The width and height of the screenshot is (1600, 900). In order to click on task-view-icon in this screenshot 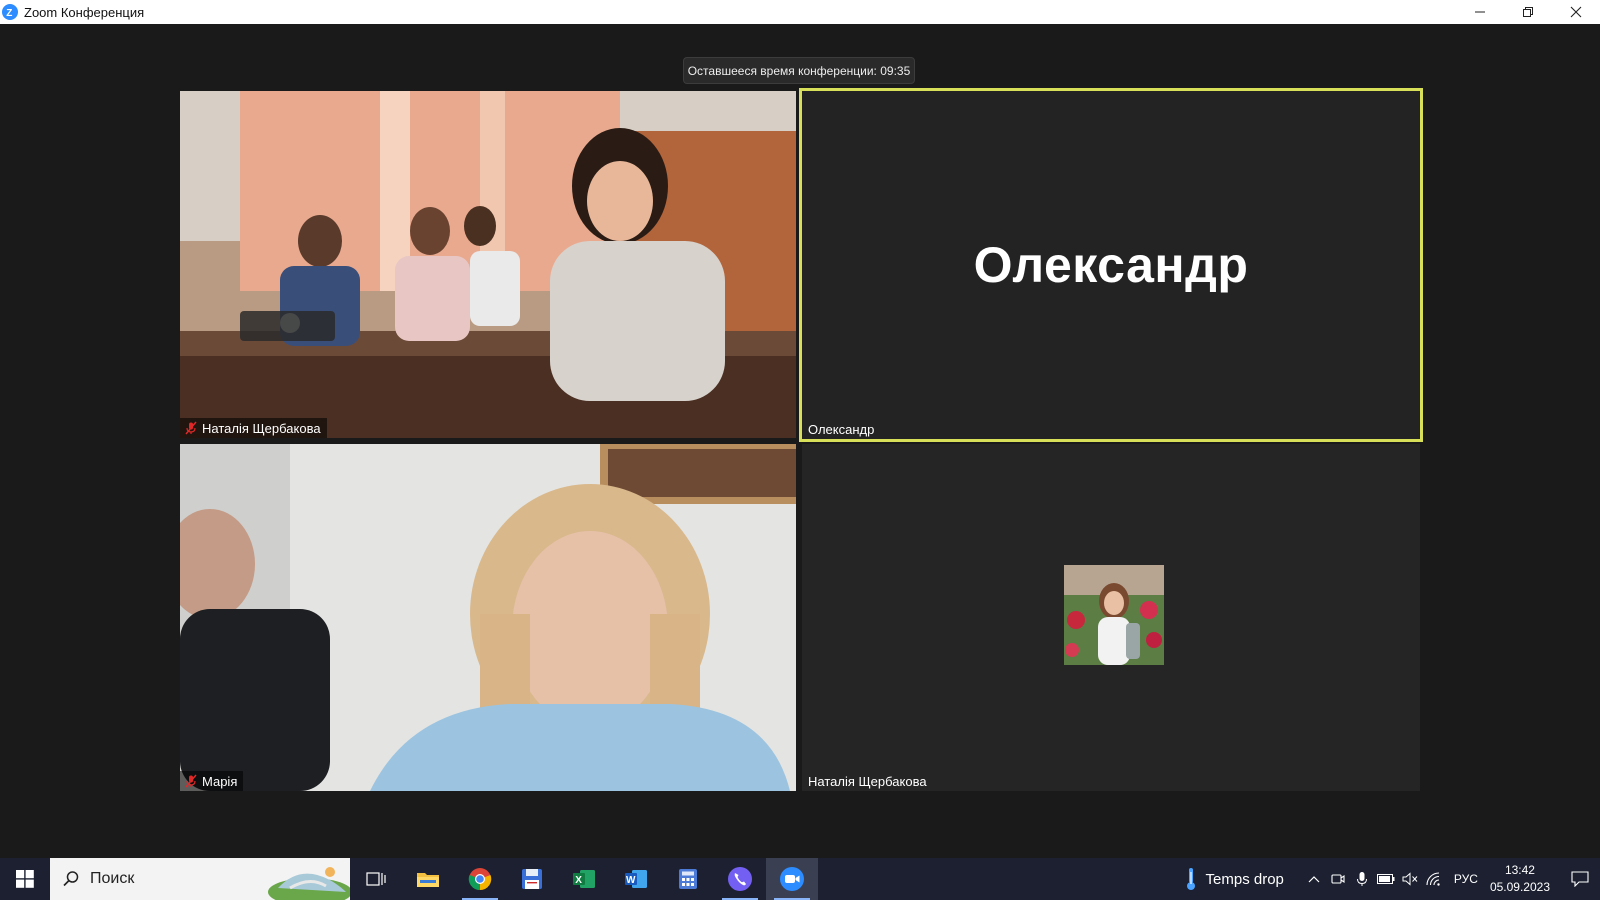, I will do `click(376, 879)`.